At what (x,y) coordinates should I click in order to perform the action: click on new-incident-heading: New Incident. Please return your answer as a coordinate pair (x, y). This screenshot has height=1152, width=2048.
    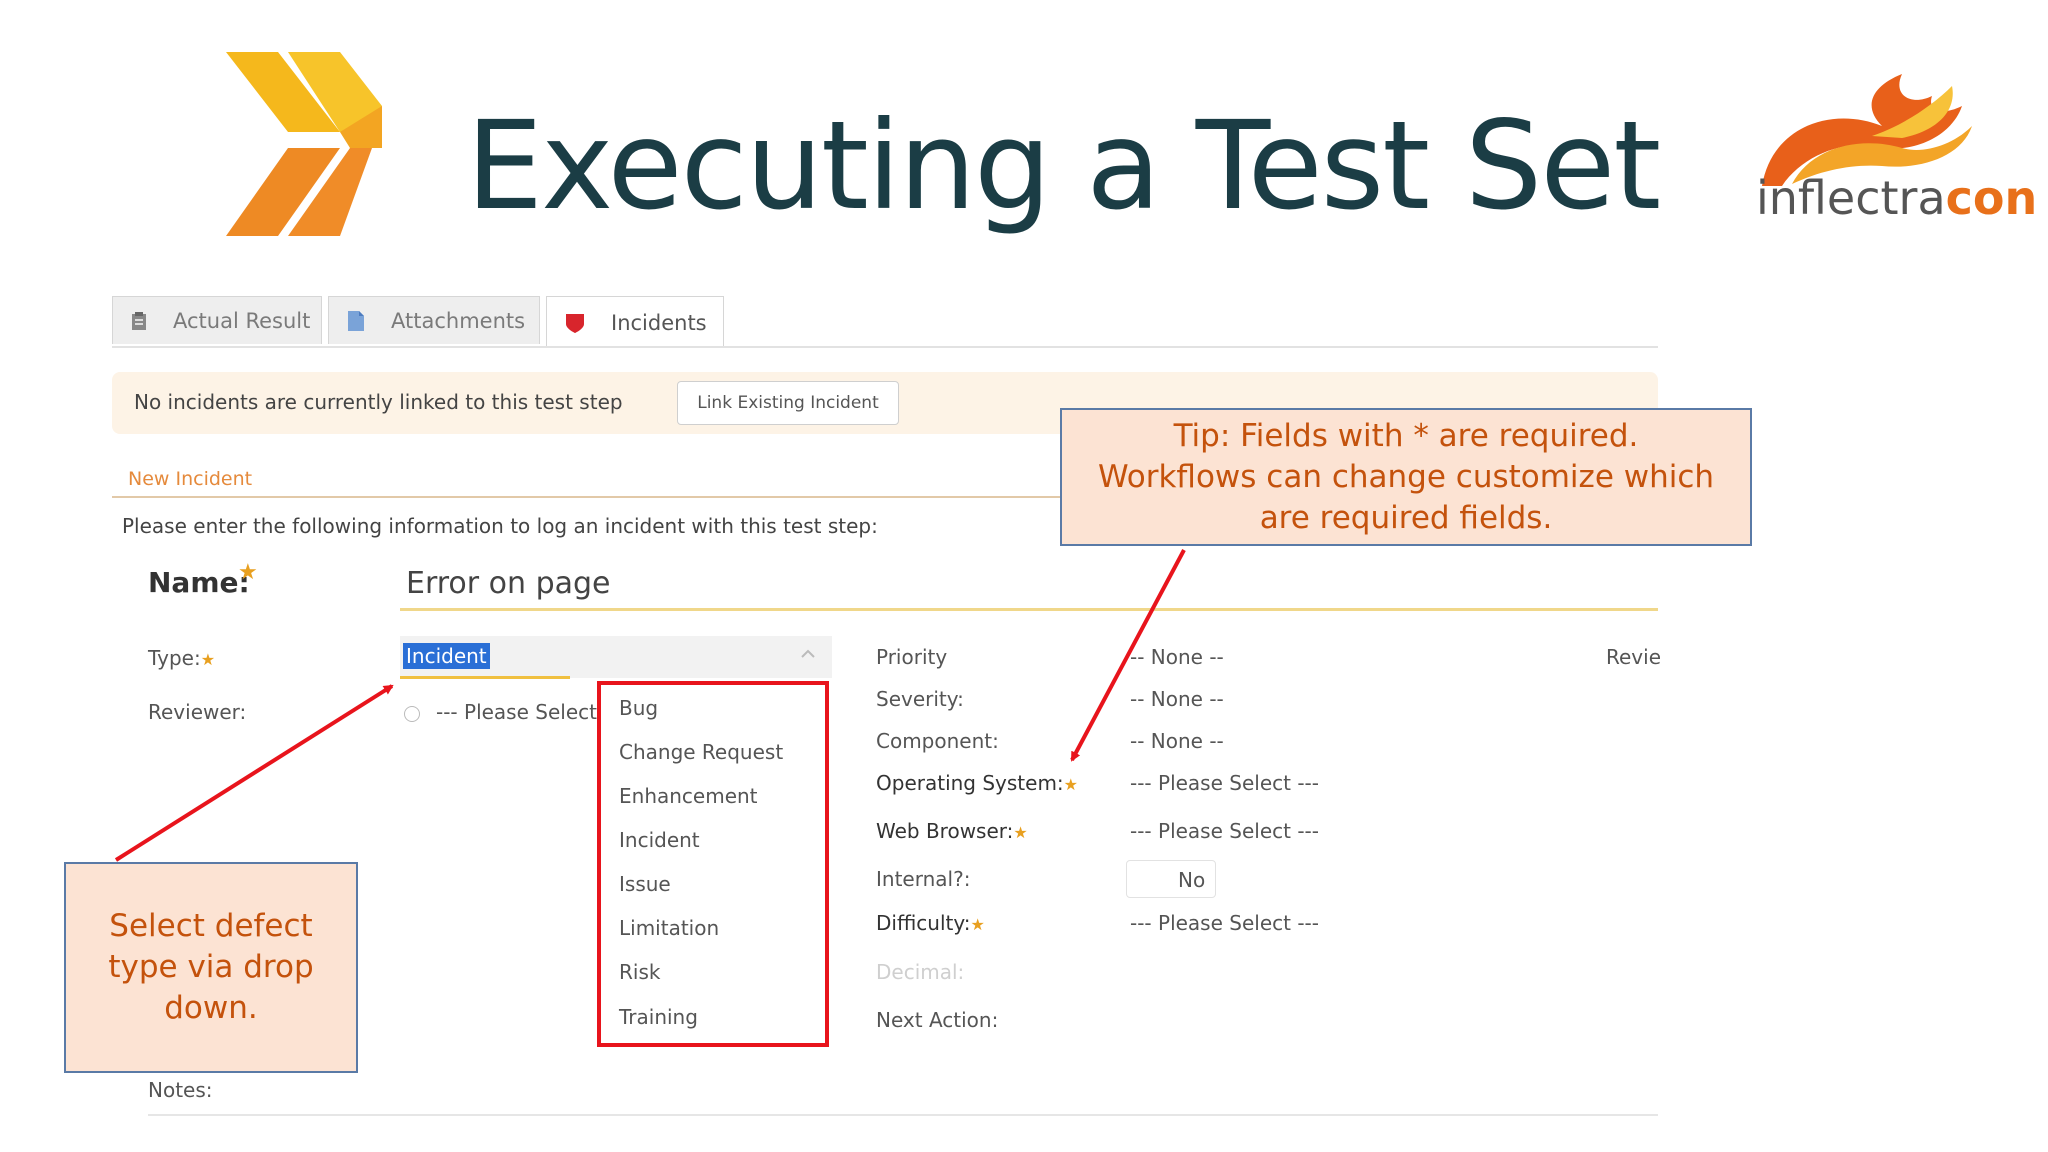
    Looking at the image, I should click on (190, 479).